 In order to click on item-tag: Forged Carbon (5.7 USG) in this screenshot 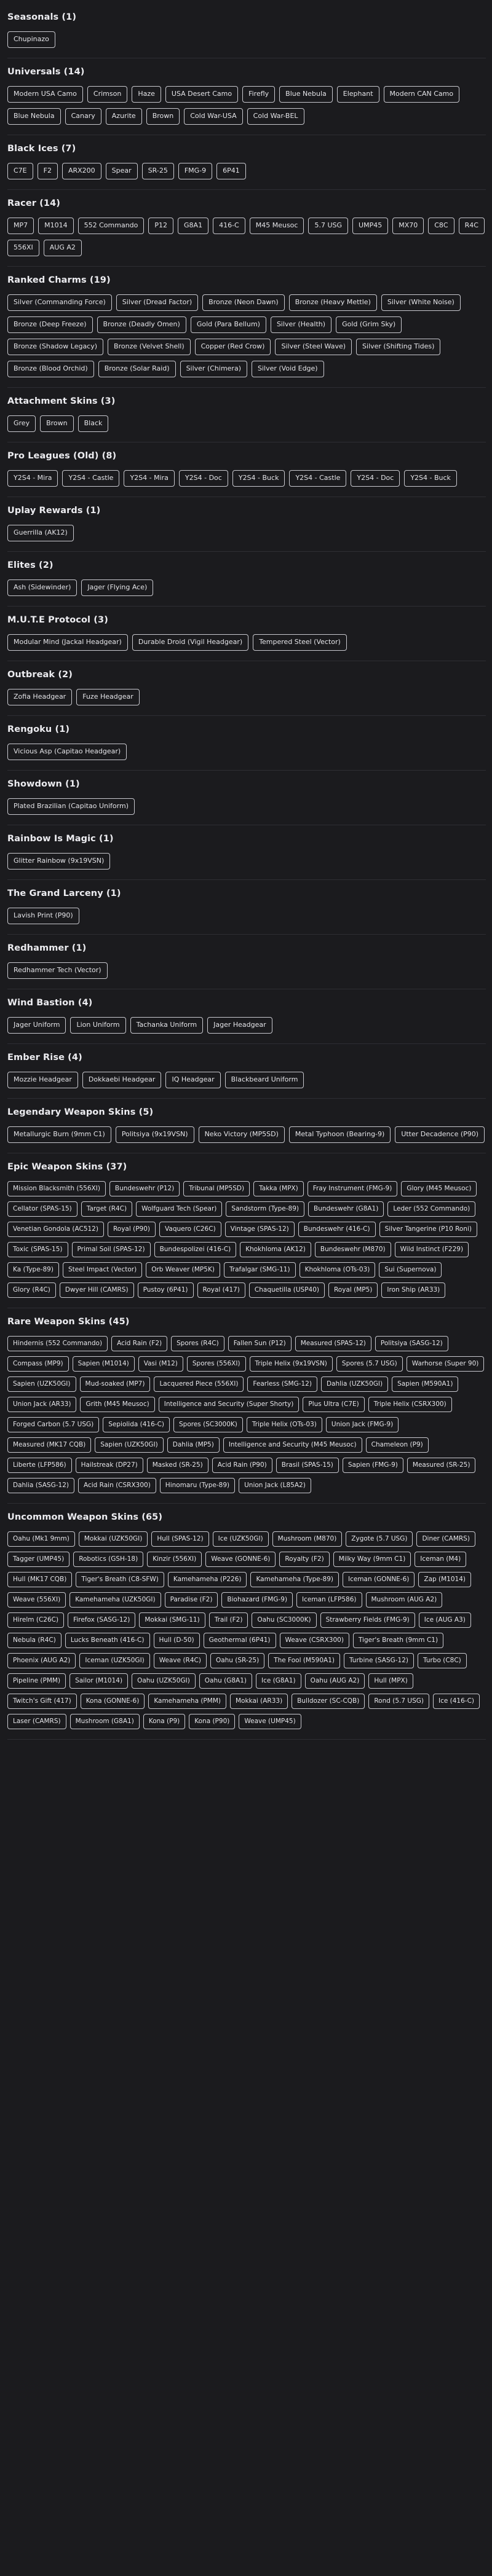, I will do `click(53, 1424)`.